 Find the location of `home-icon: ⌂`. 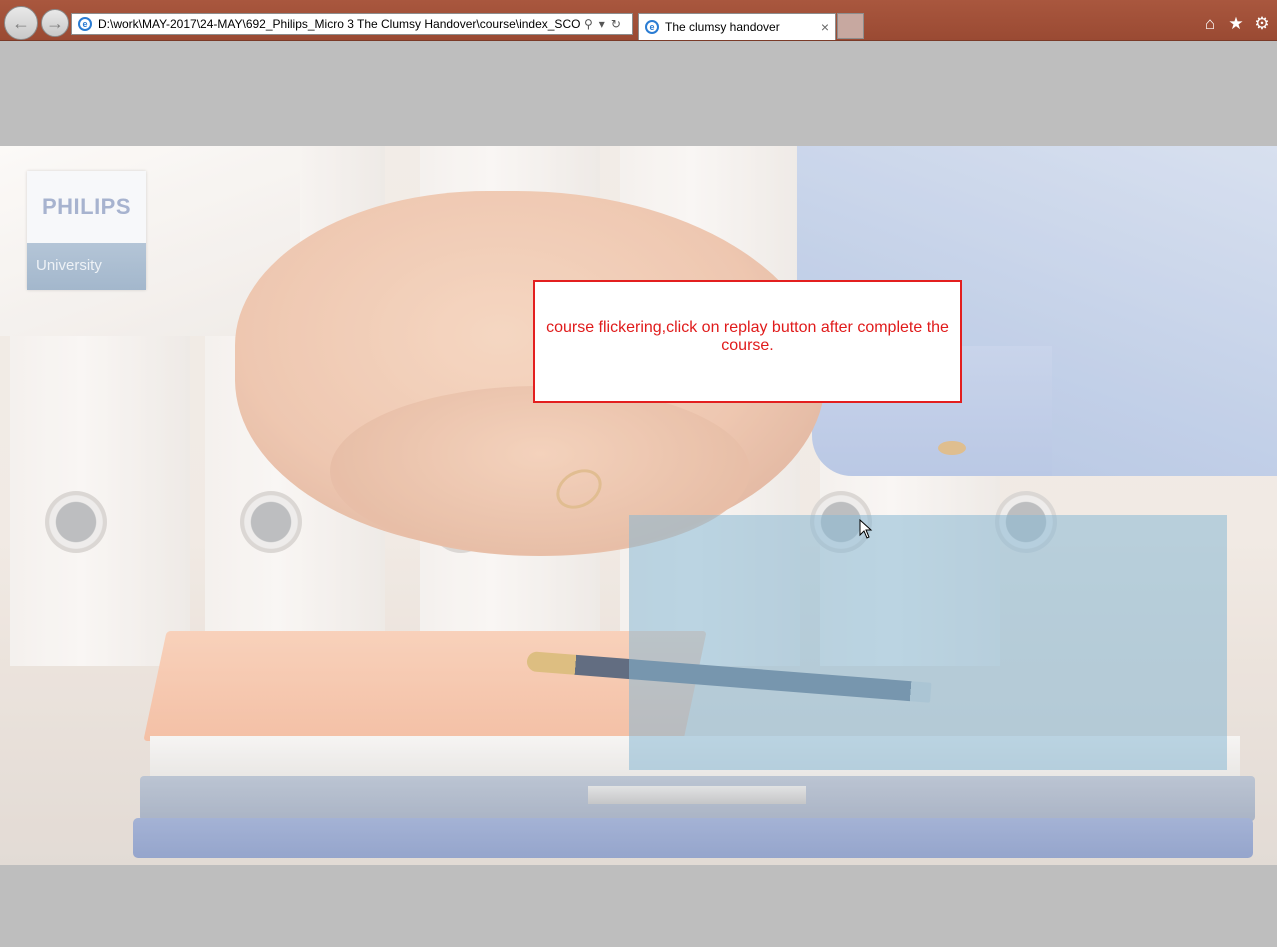

home-icon: ⌂ is located at coordinates (1210, 24).